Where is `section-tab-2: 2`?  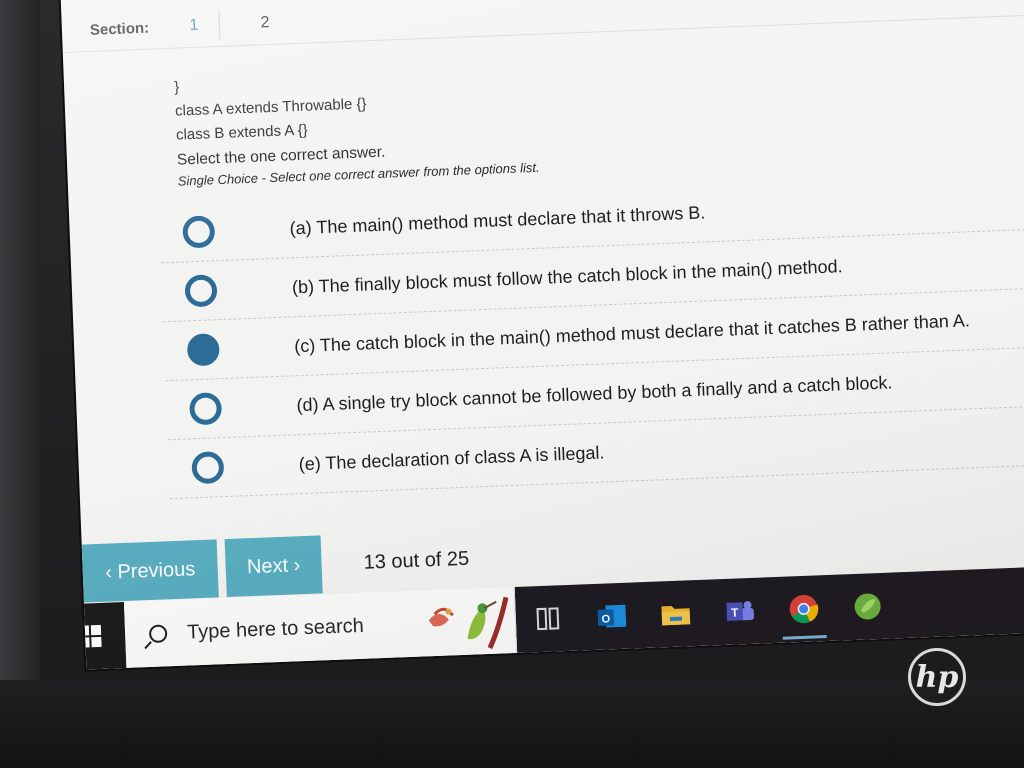
section-tab-2: 2 is located at coordinates (265, 23).